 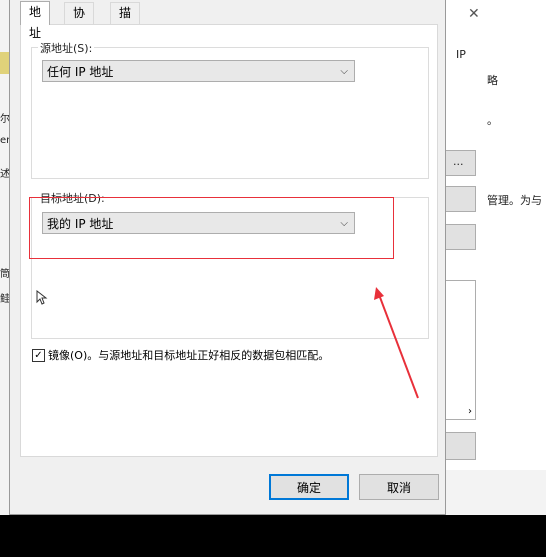 I want to click on cancel-button: 取消, so click(x=399, y=487).